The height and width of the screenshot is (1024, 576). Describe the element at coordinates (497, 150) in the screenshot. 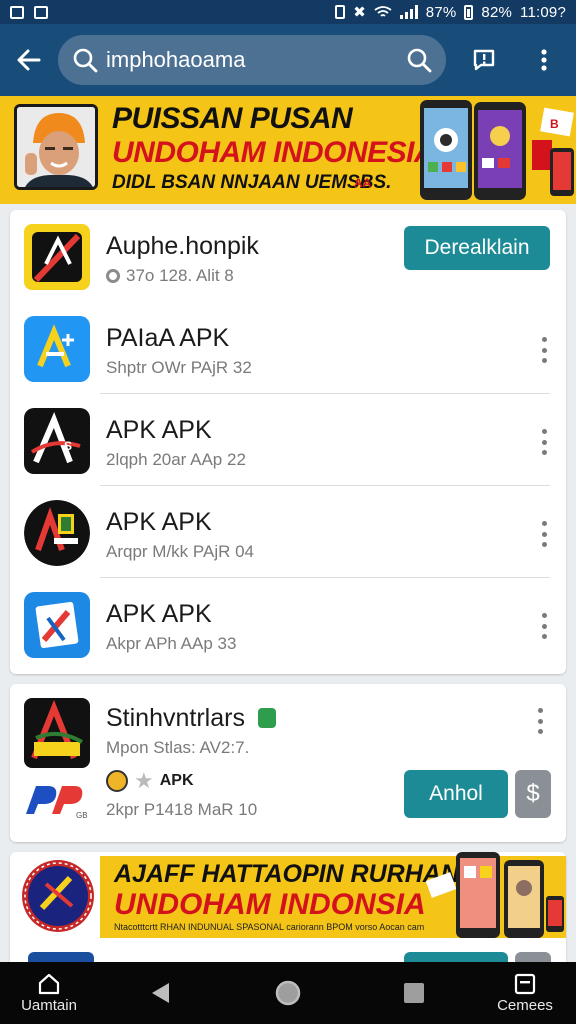

I see `banner-phones-image: B` at that location.